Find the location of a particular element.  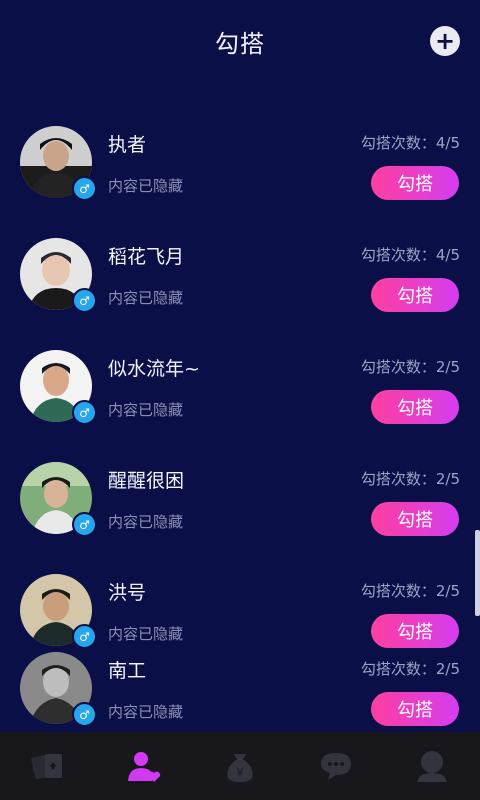

user-heart-icon is located at coordinates (144, 767).